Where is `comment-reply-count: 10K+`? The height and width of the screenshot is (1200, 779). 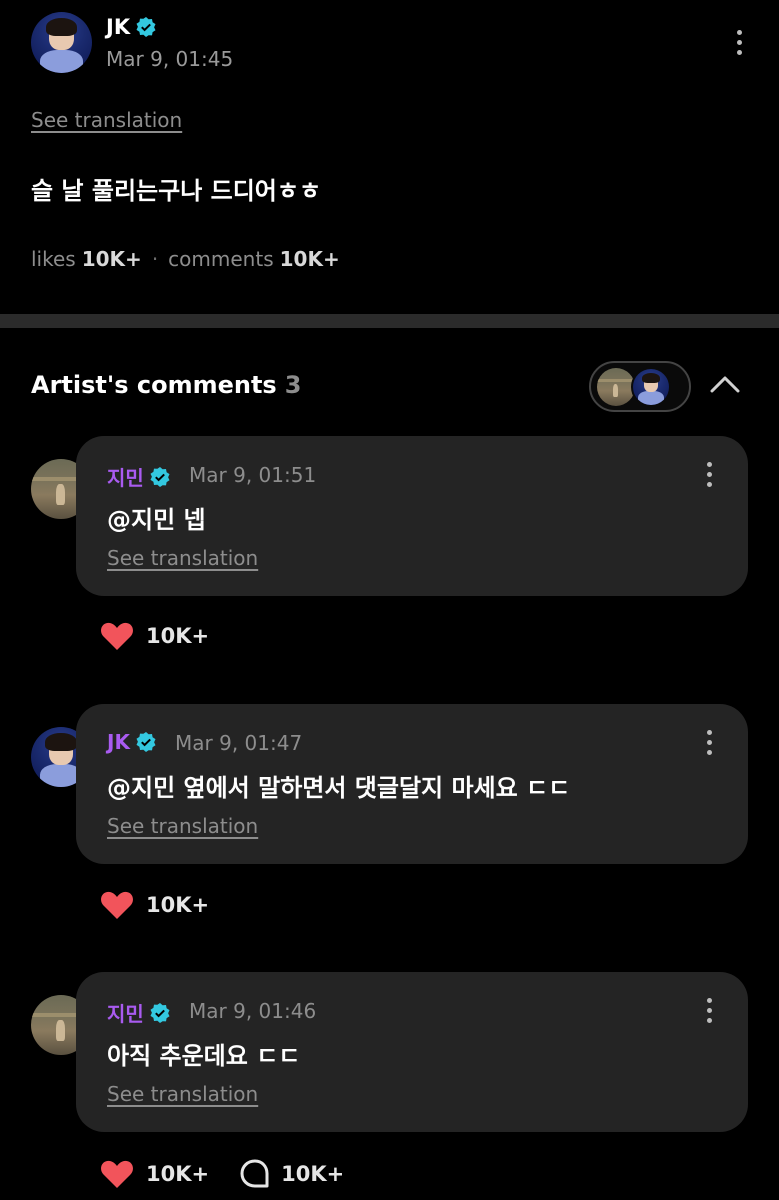
comment-reply-count: 10K+ is located at coordinates (313, 1174).